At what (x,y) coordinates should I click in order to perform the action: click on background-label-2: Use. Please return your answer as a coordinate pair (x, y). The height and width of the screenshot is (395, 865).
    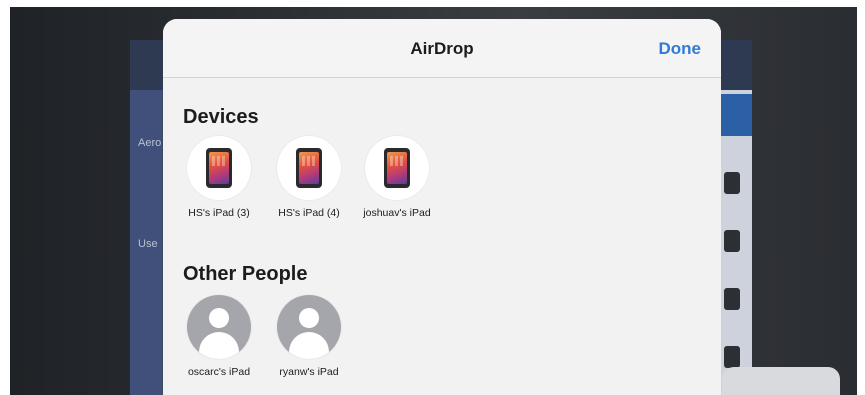
    Looking at the image, I should click on (148, 244).